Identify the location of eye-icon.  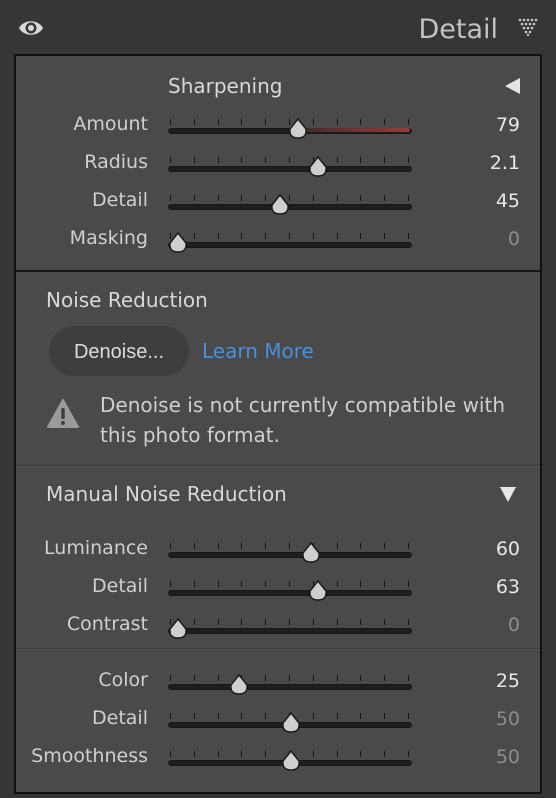
(31, 28).